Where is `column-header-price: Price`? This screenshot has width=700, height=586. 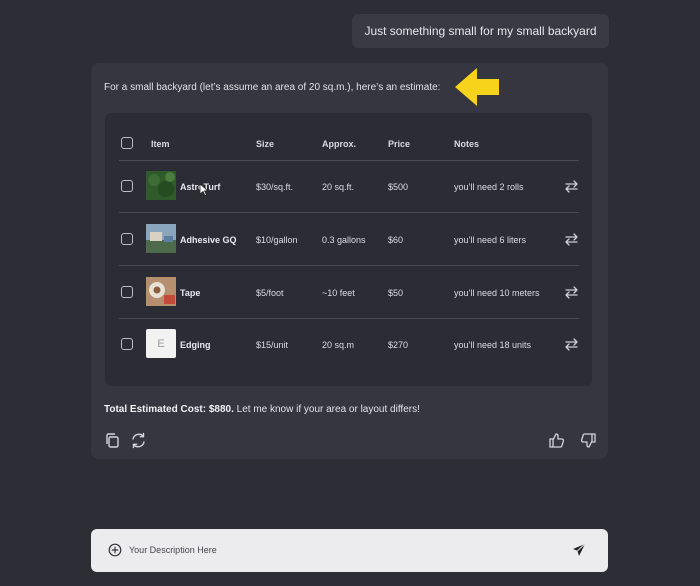 column-header-price: Price is located at coordinates (399, 144).